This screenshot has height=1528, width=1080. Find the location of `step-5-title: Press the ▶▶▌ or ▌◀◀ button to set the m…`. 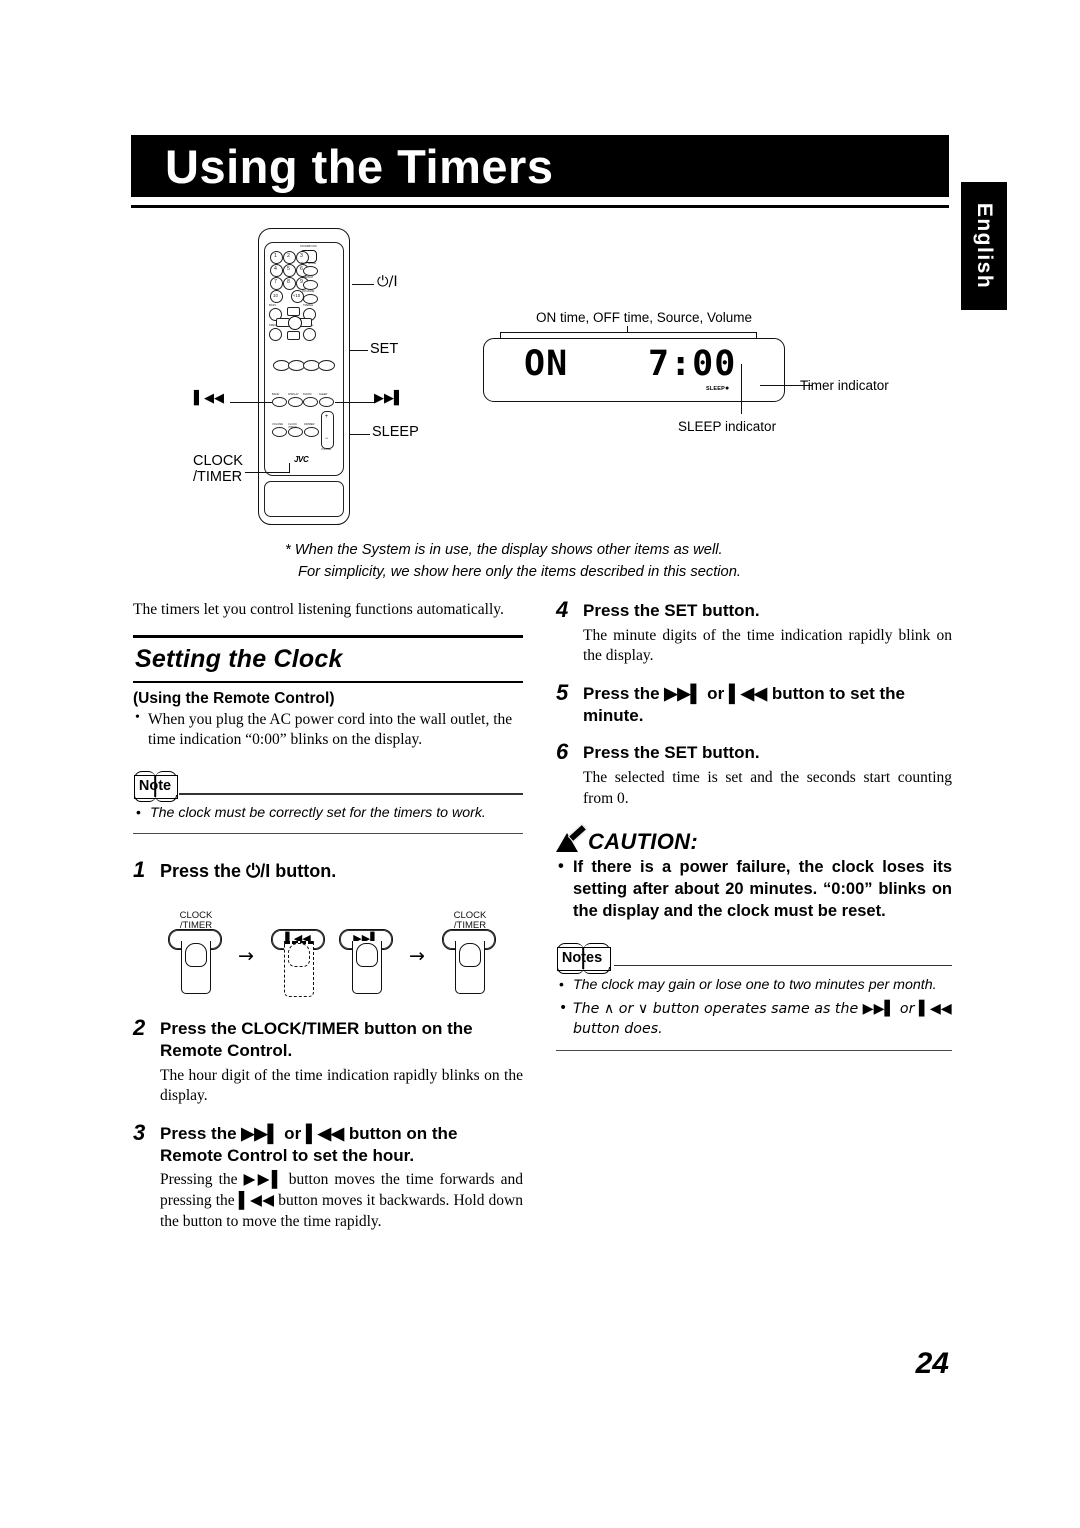

step-5-title: Press the ▶▶▌ or ▌◀◀ button to set the m… is located at coordinates (744, 704).